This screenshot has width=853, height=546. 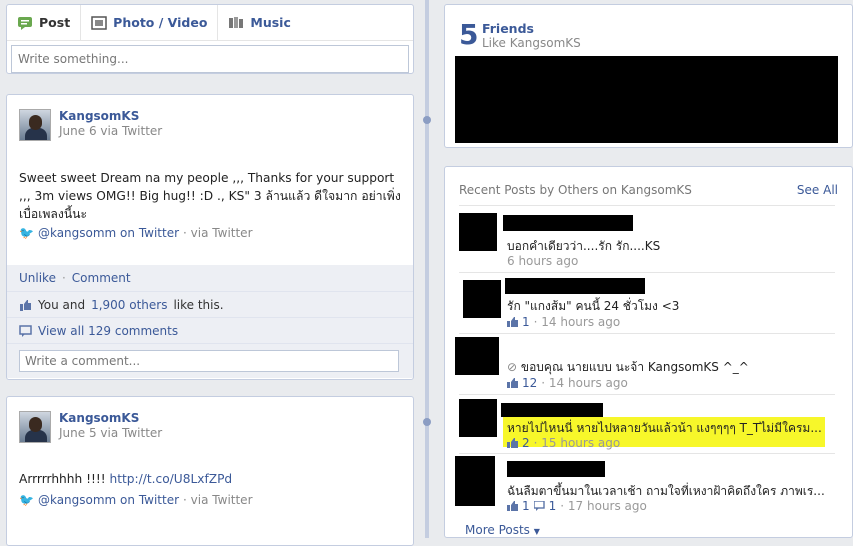 I want to click on recent-post-meta: 2 · 15 hours ago, so click(x=563, y=443).